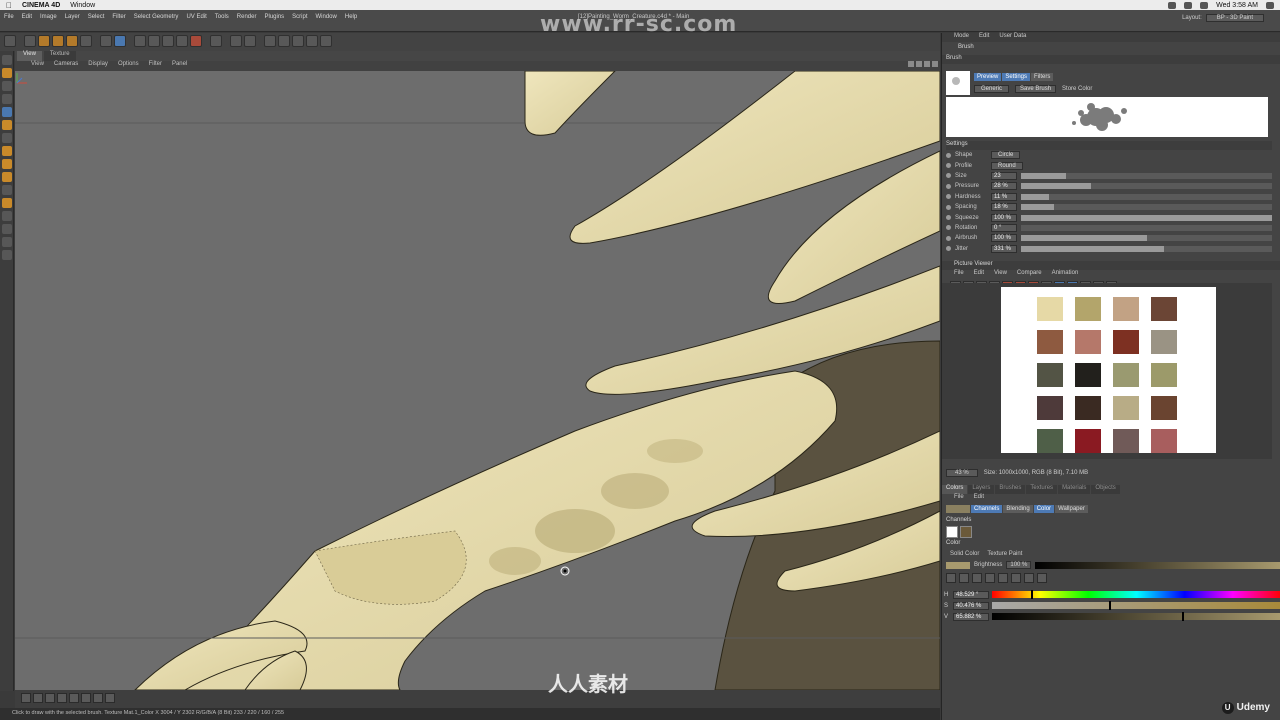  I want to click on cp-menu-file: File, so click(959, 498).